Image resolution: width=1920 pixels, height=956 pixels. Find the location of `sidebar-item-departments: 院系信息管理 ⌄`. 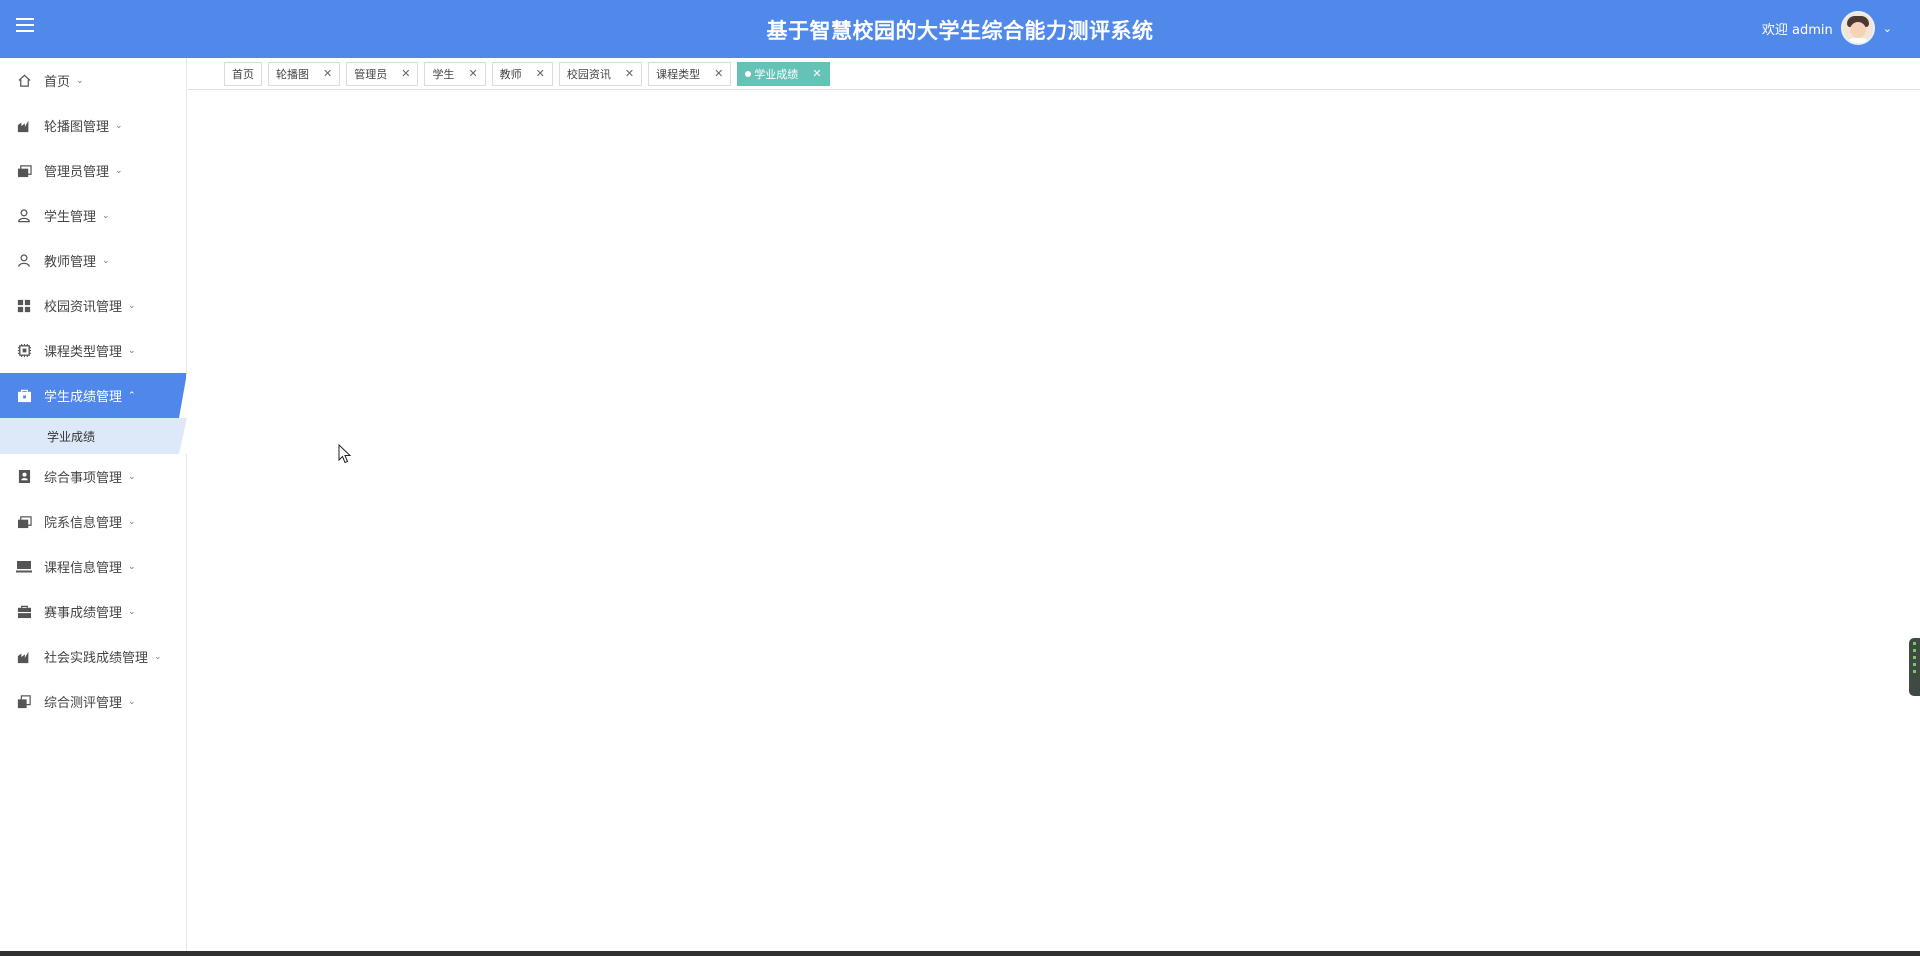

sidebar-item-departments: 院系信息管理 ⌄ is located at coordinates (93, 521).